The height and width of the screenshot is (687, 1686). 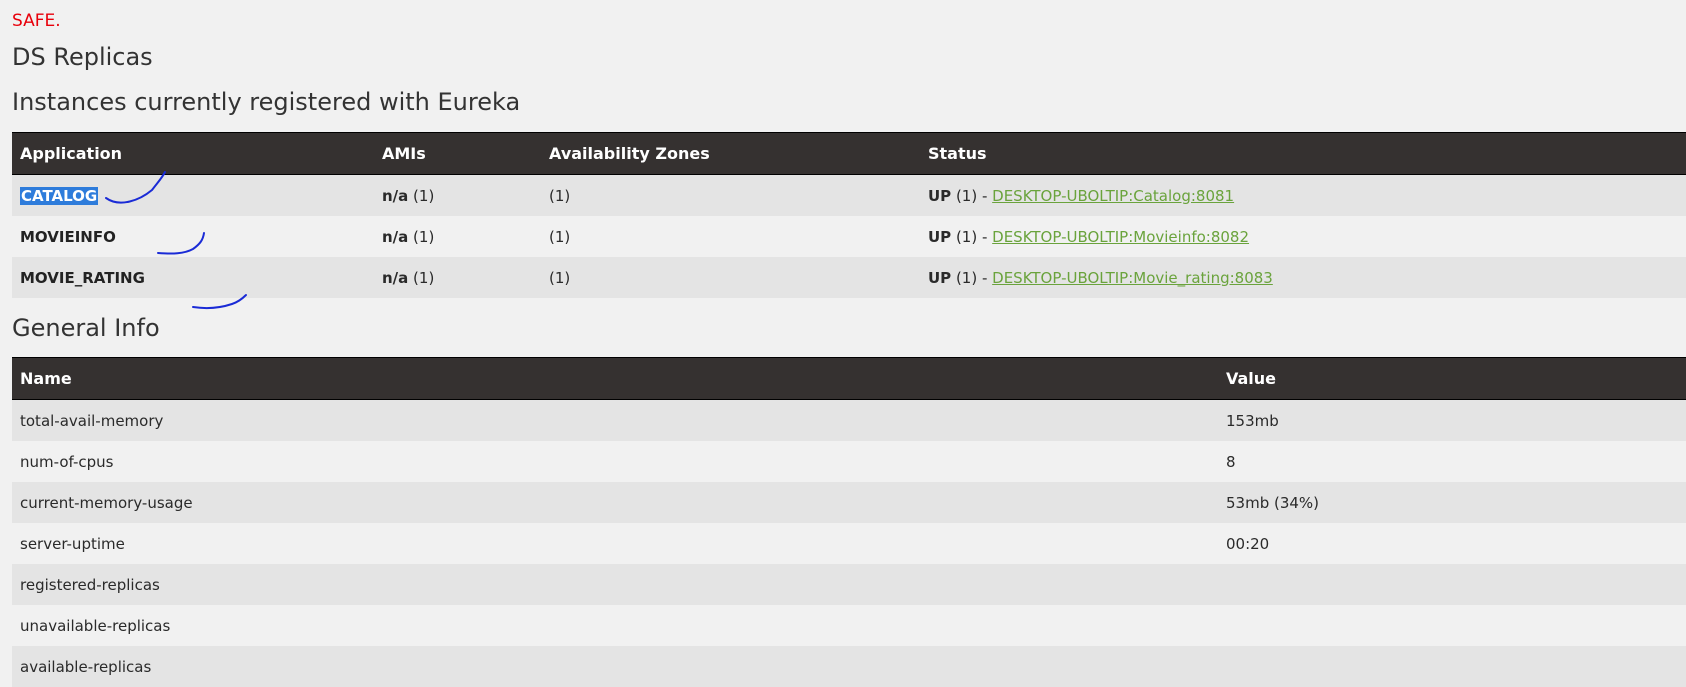 I want to click on instance-link: DESKTOP-UBOLTIP:Movie_rating:8083, so click(x=1132, y=278).